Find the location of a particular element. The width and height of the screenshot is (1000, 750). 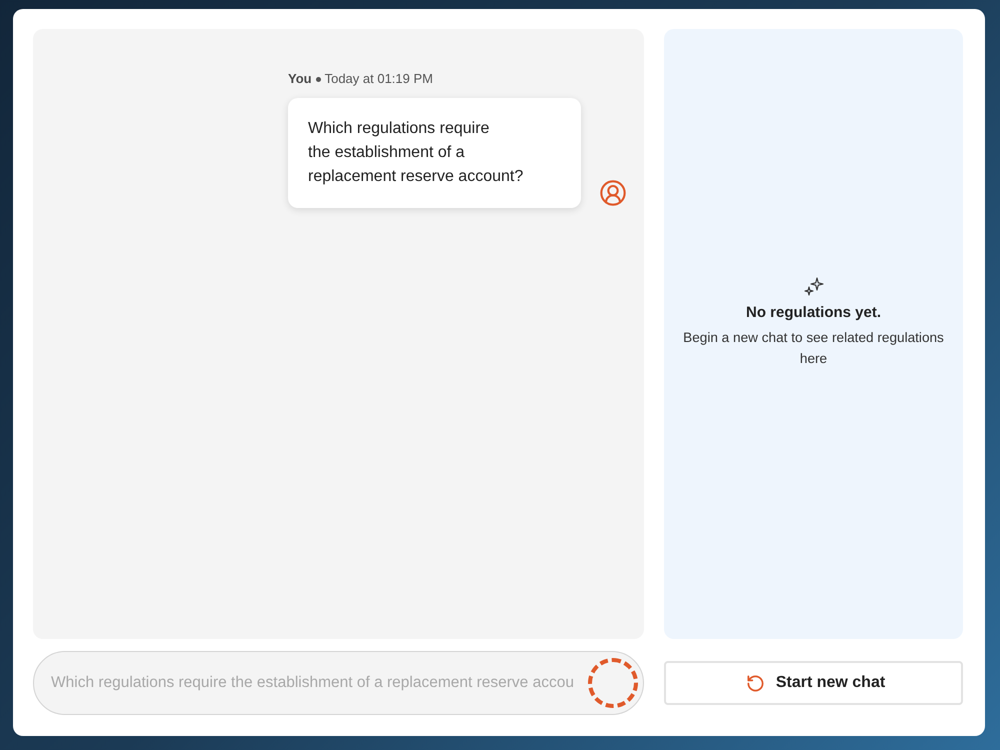

refresh-icon is located at coordinates (755, 683).